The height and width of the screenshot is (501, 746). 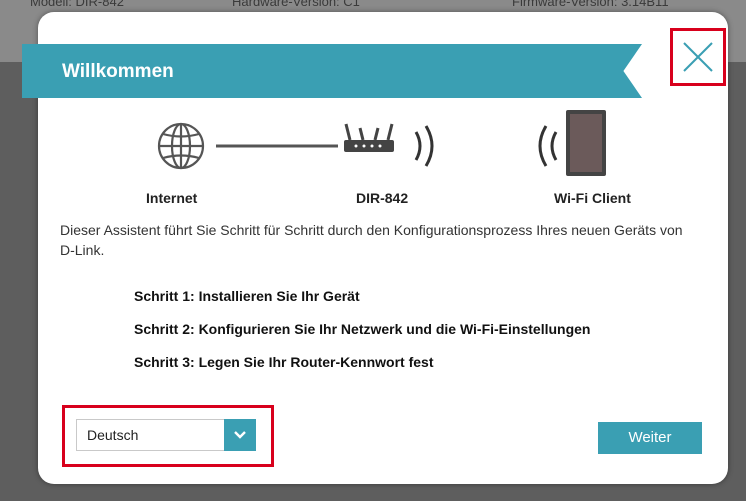 What do you see at coordinates (548, 146) in the screenshot?
I see `wifi-signal-incoming-icon` at bounding box center [548, 146].